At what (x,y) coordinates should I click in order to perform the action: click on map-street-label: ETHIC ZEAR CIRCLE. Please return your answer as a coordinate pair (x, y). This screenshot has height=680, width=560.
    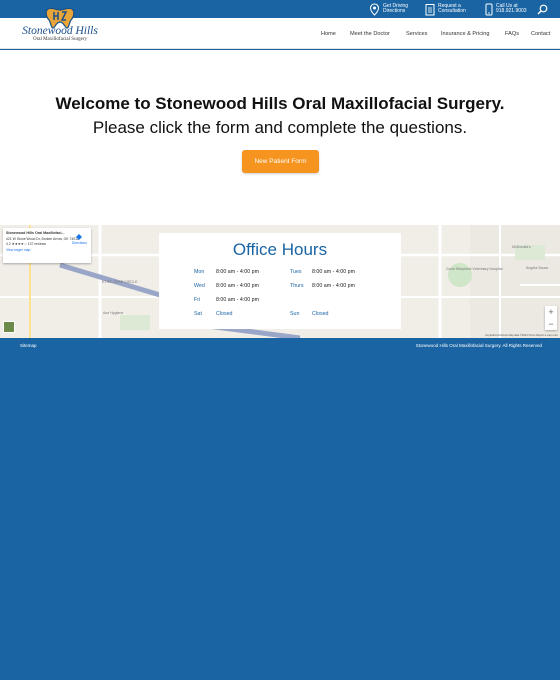
    Looking at the image, I should click on (120, 282).